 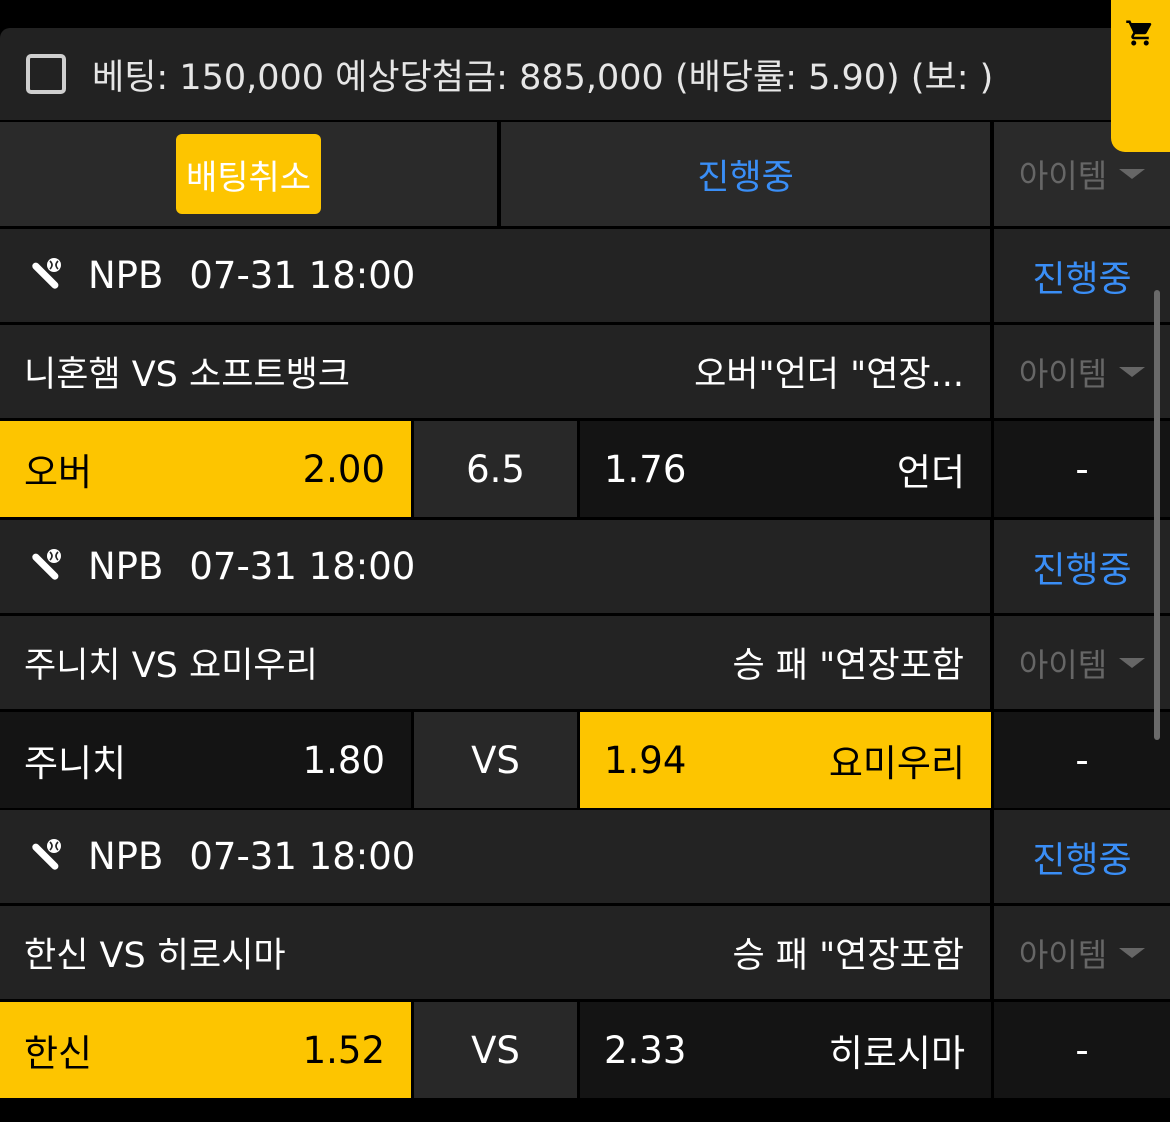 What do you see at coordinates (645, 469) in the screenshot?
I see `right-odds: 1.76` at bounding box center [645, 469].